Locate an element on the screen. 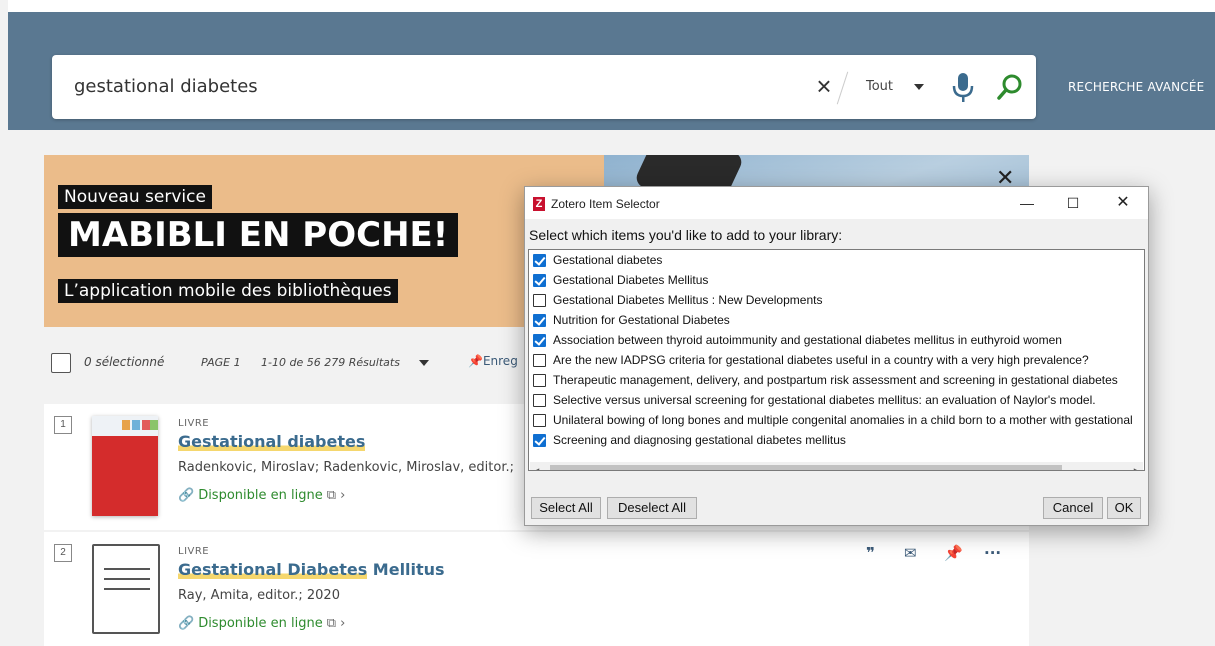  result-title: Gestational Diabetes Mellitus is located at coordinates (311, 569).